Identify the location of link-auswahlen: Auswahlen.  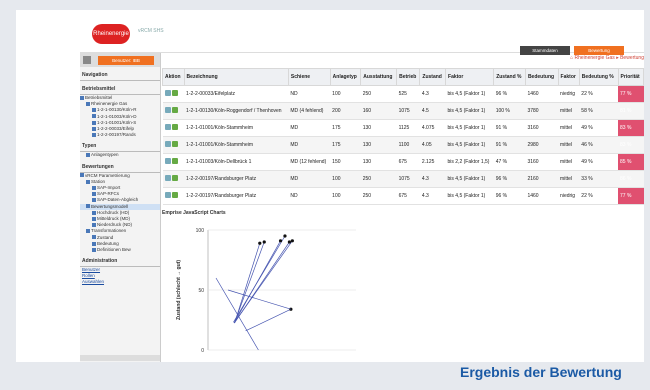
(120, 282).